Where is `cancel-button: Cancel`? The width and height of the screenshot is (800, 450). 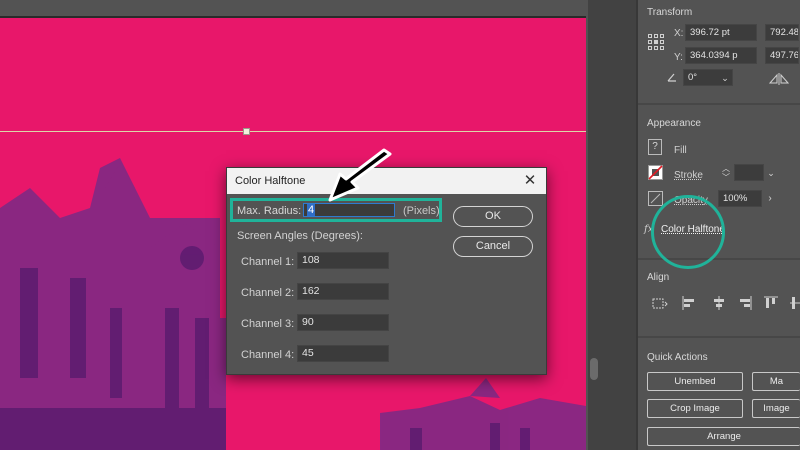
cancel-button: Cancel is located at coordinates (493, 246).